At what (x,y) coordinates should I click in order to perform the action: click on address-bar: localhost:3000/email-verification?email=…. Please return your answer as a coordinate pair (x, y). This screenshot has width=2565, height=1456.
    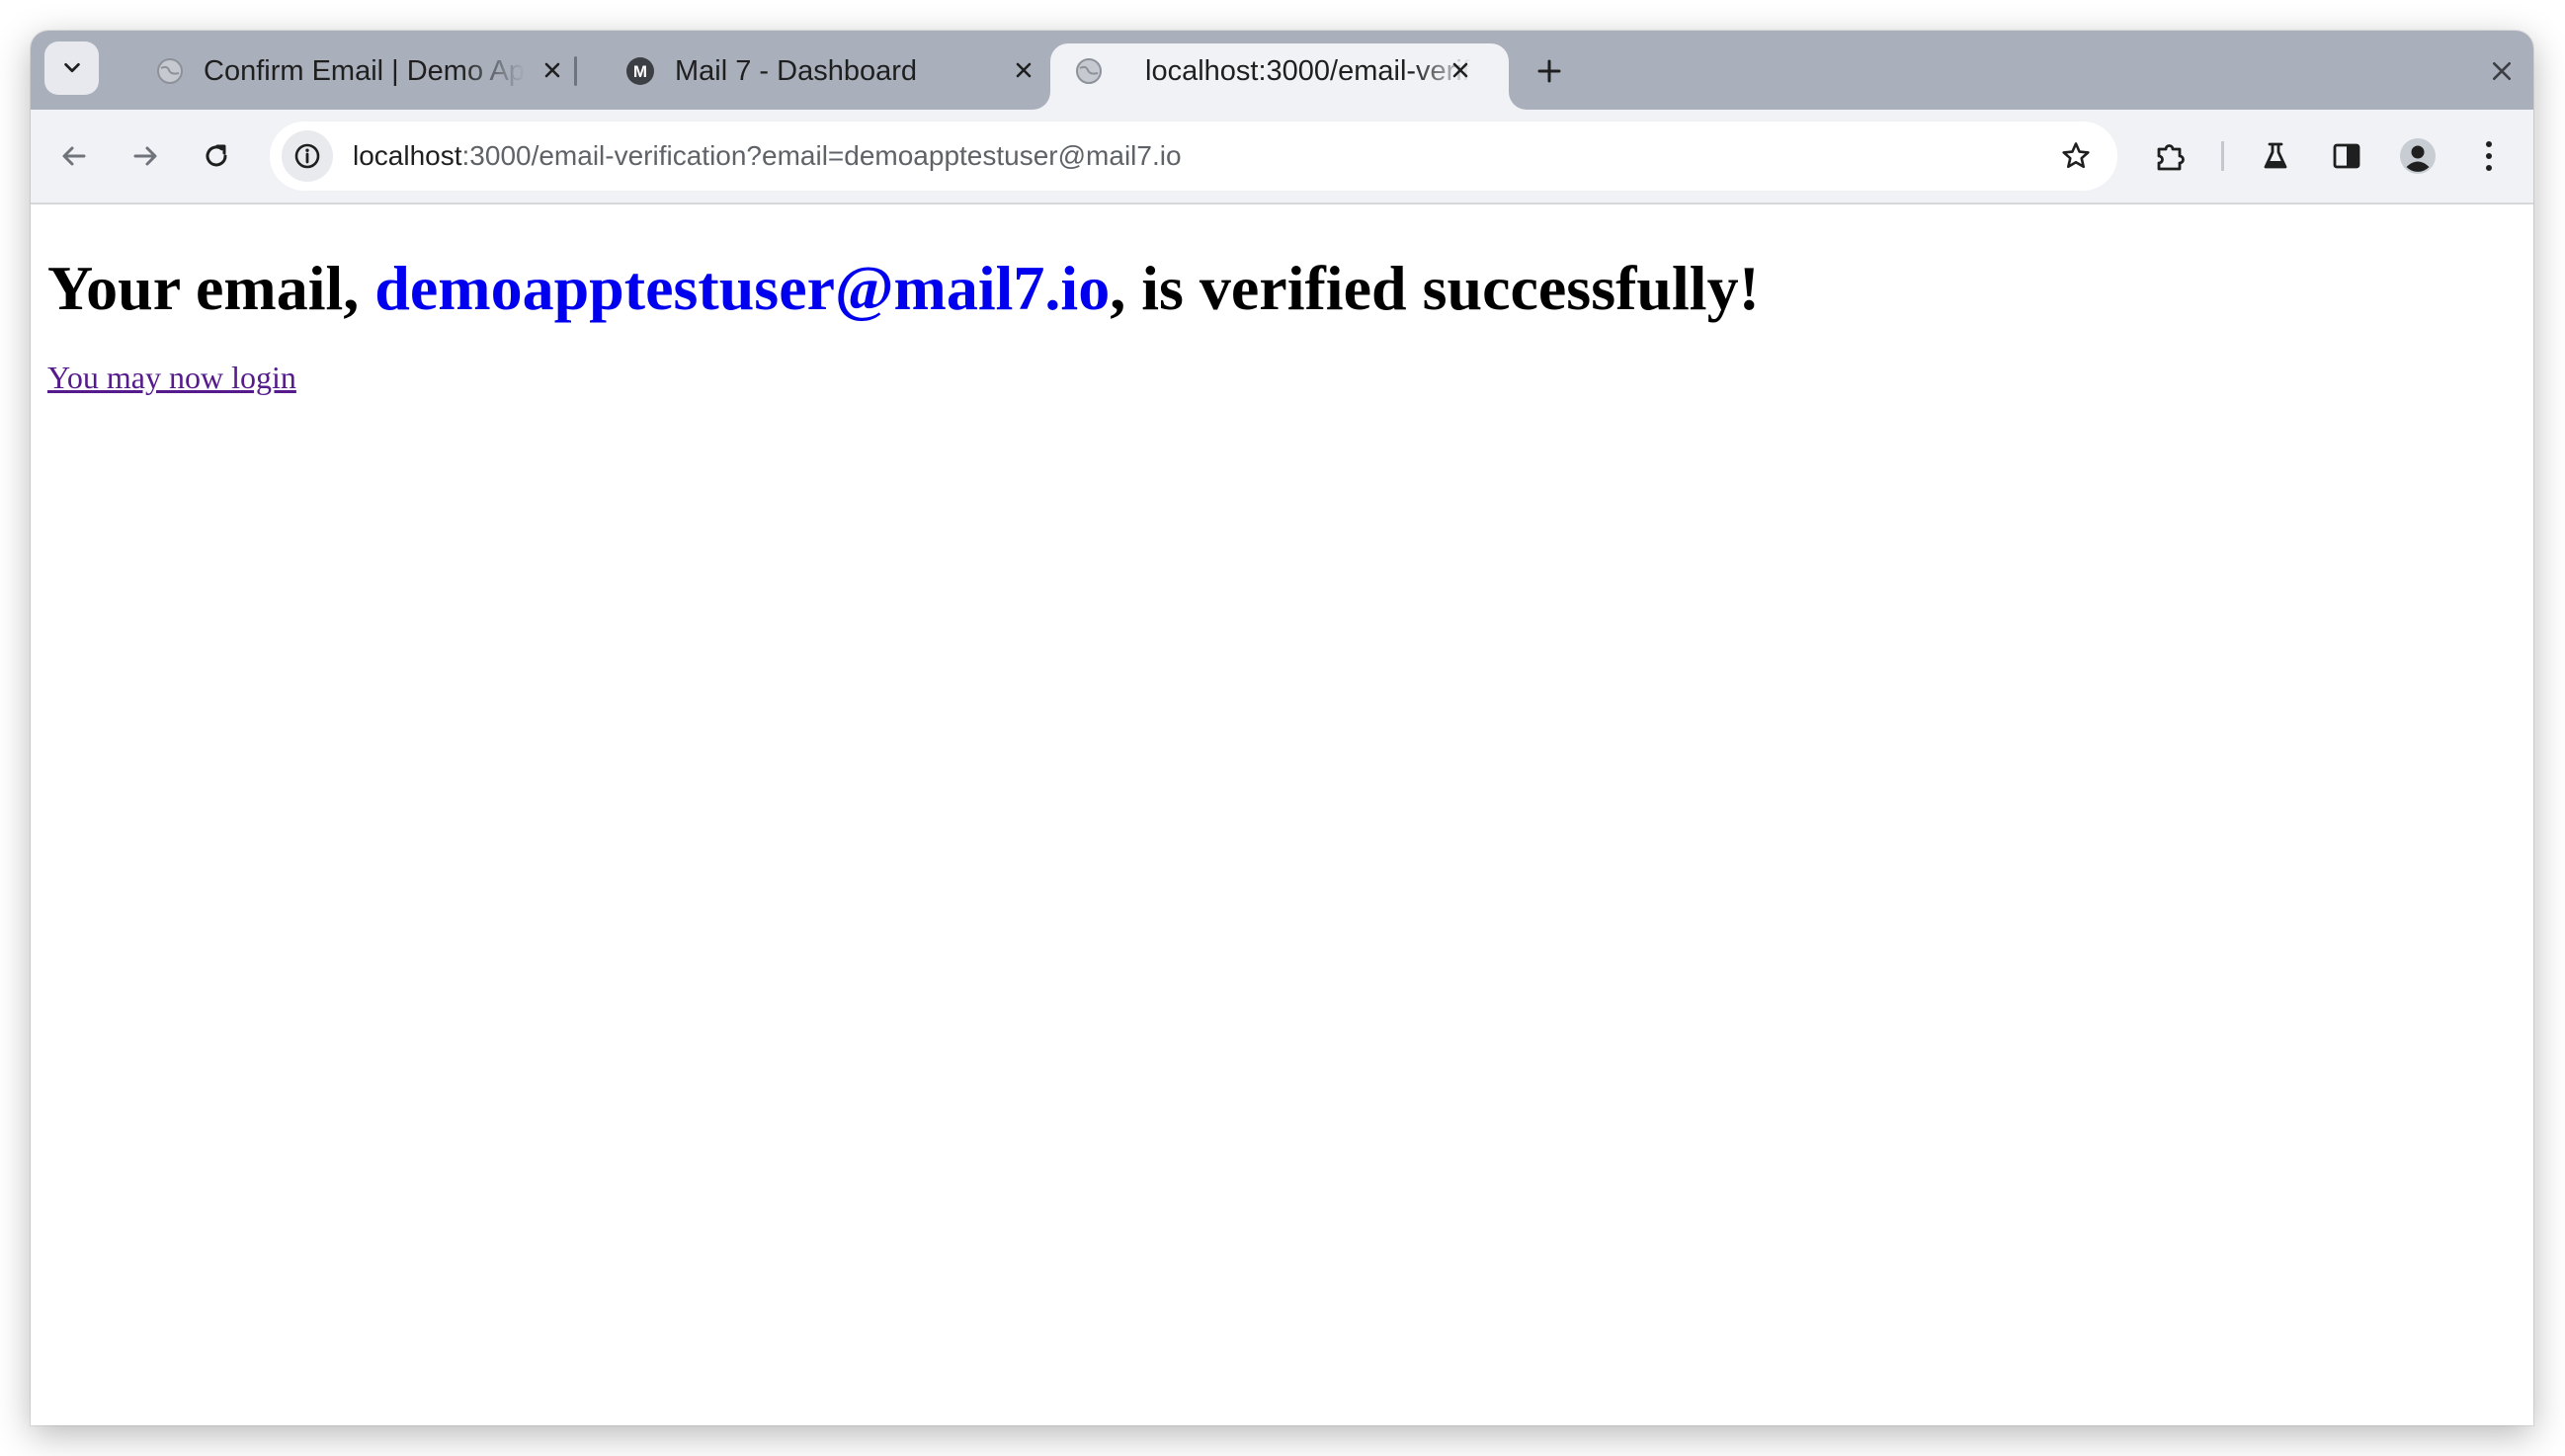
    Looking at the image, I should click on (1193, 156).